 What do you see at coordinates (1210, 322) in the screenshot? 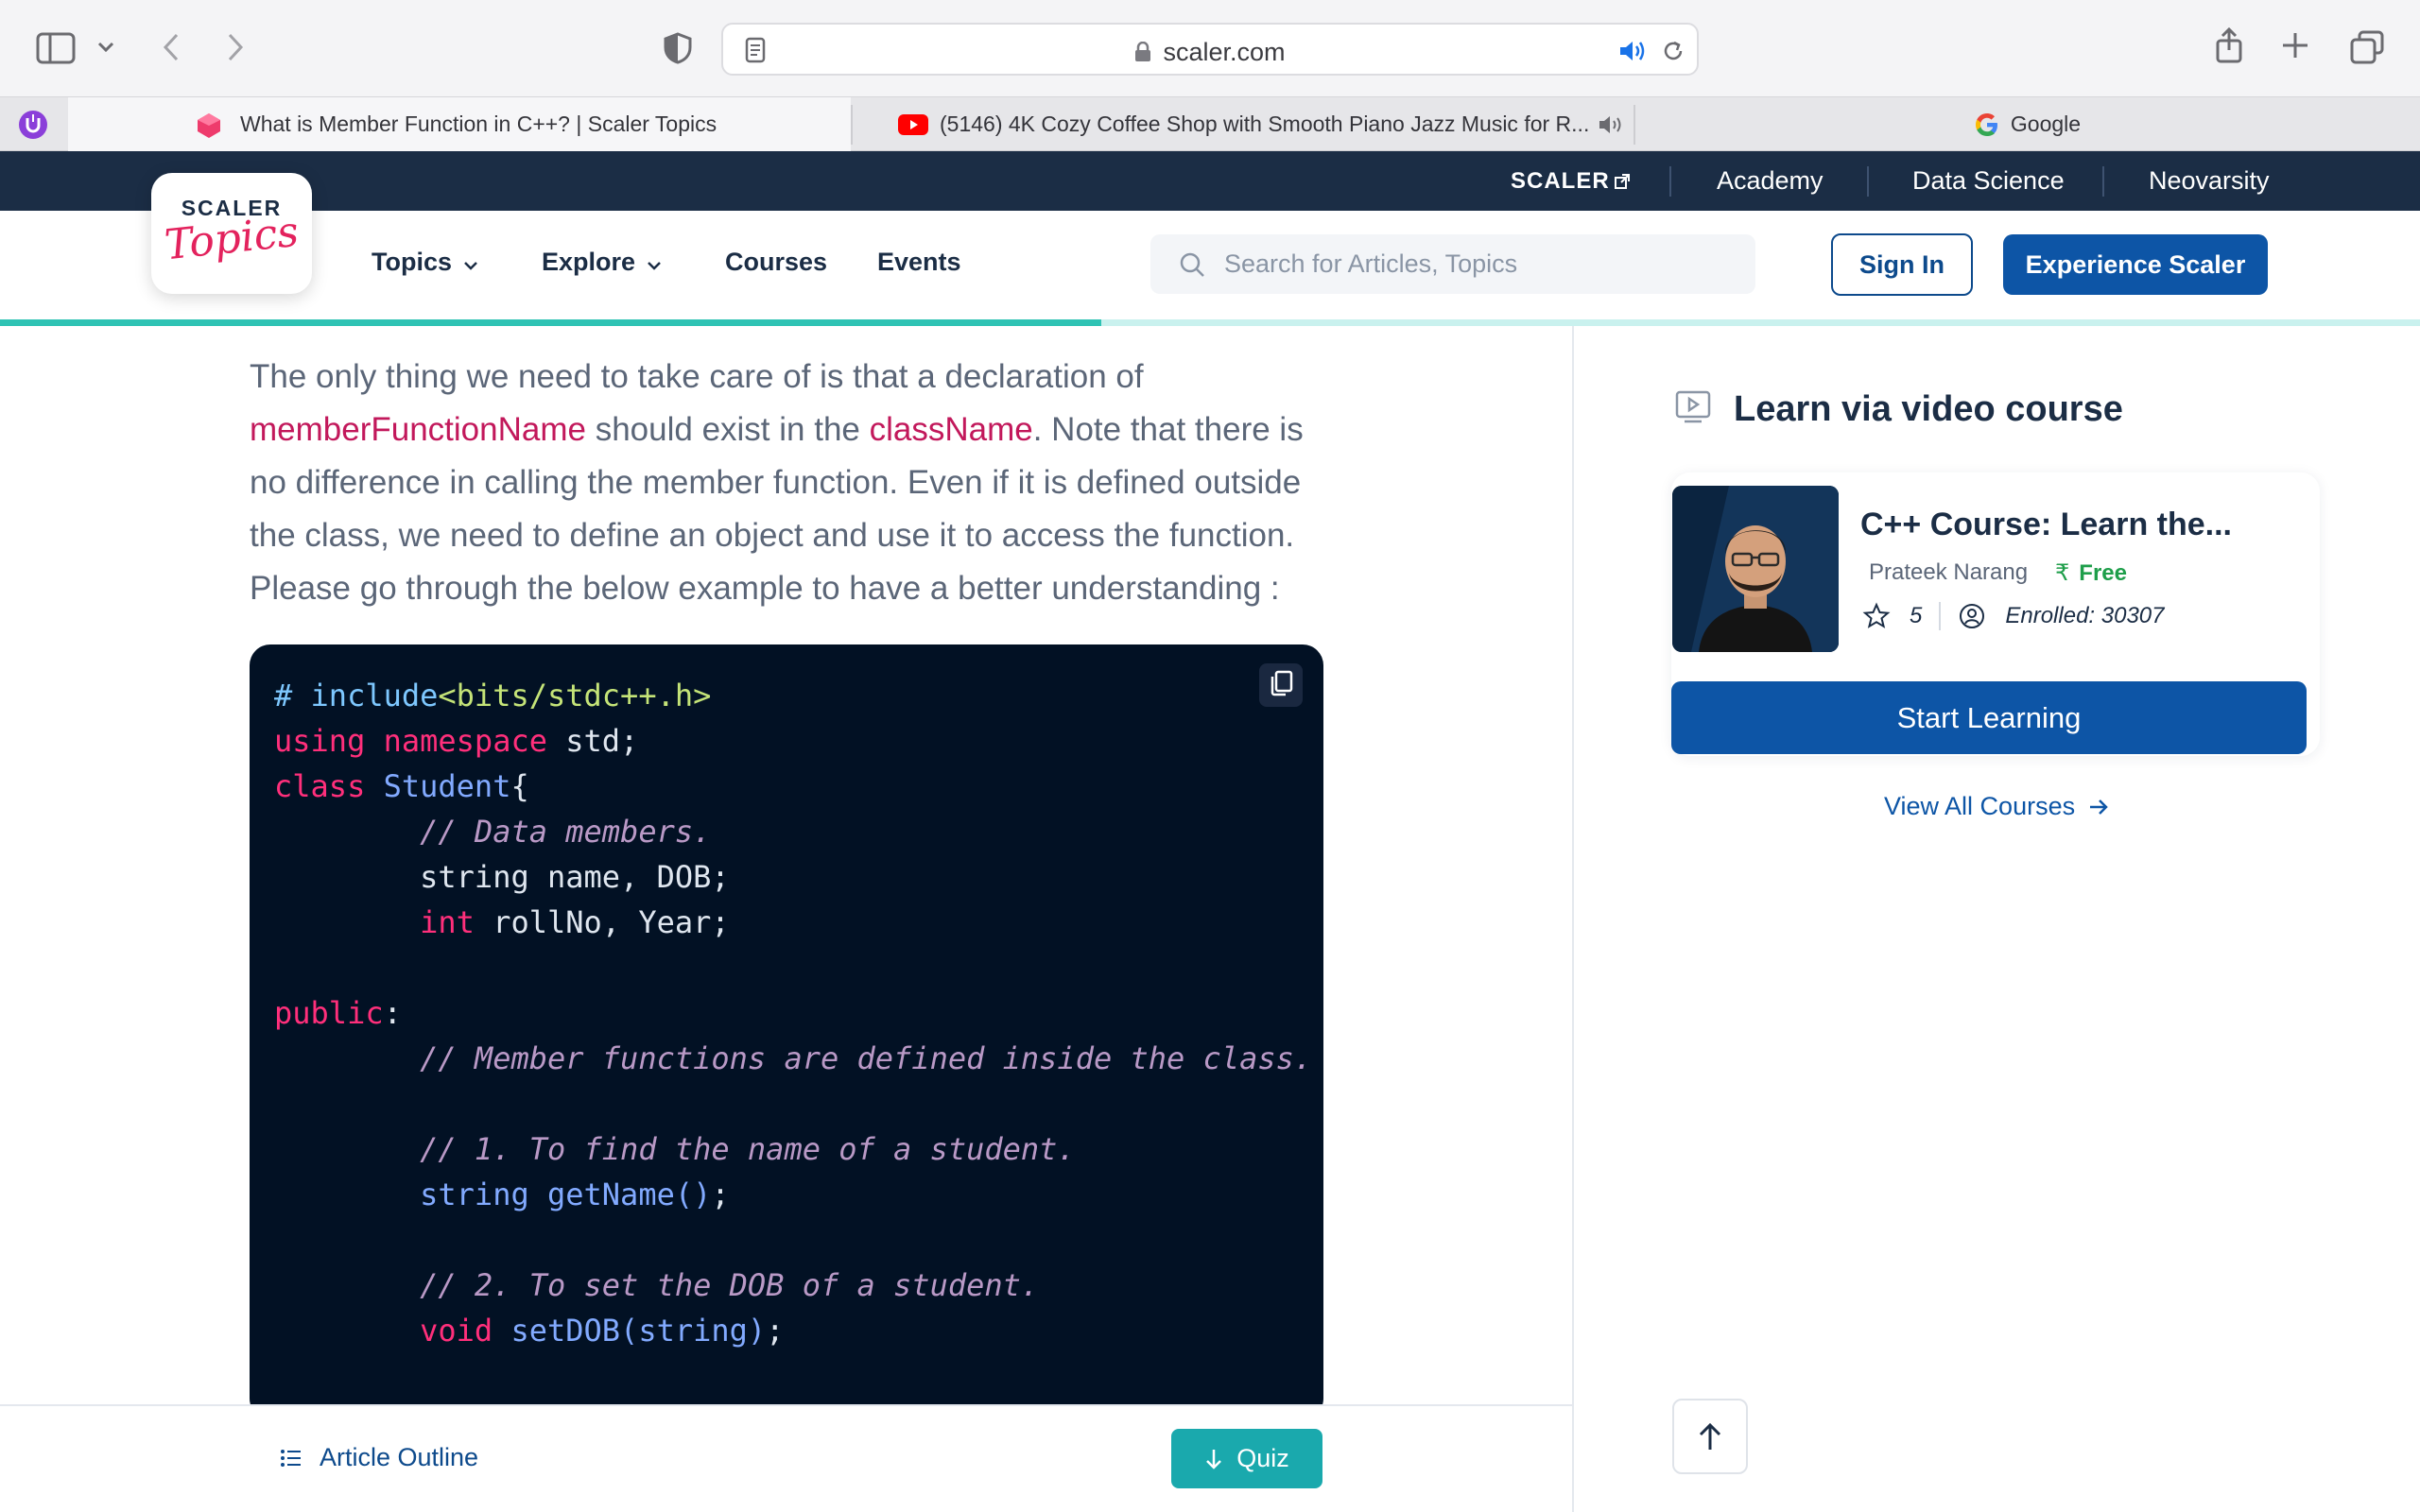
I see `reading-progress-bar` at bounding box center [1210, 322].